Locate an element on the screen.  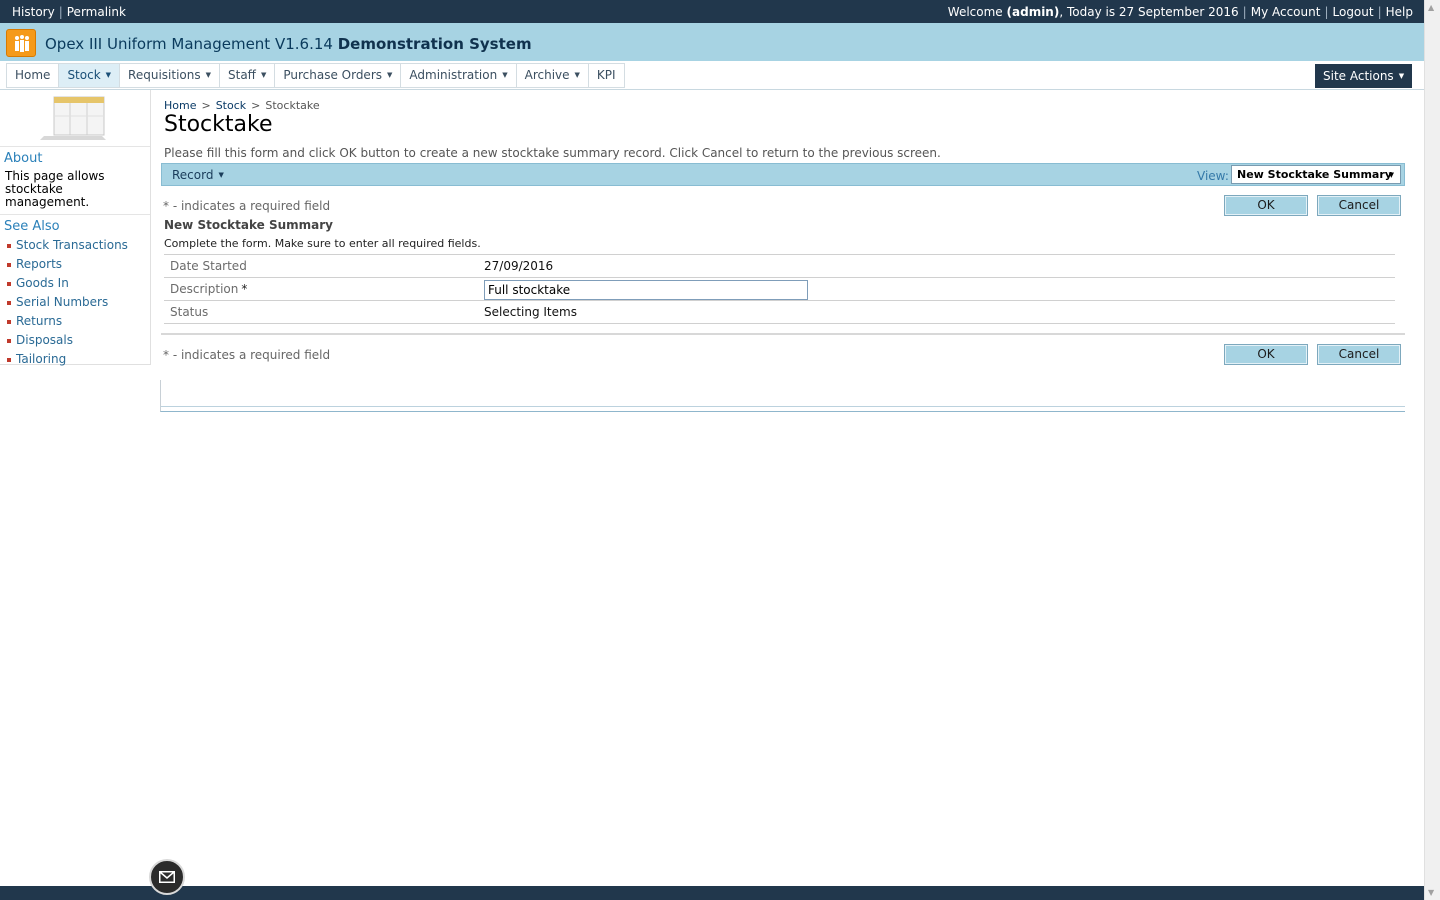
view-select-value: New Stocktake Summary is located at coordinates (1314, 174).